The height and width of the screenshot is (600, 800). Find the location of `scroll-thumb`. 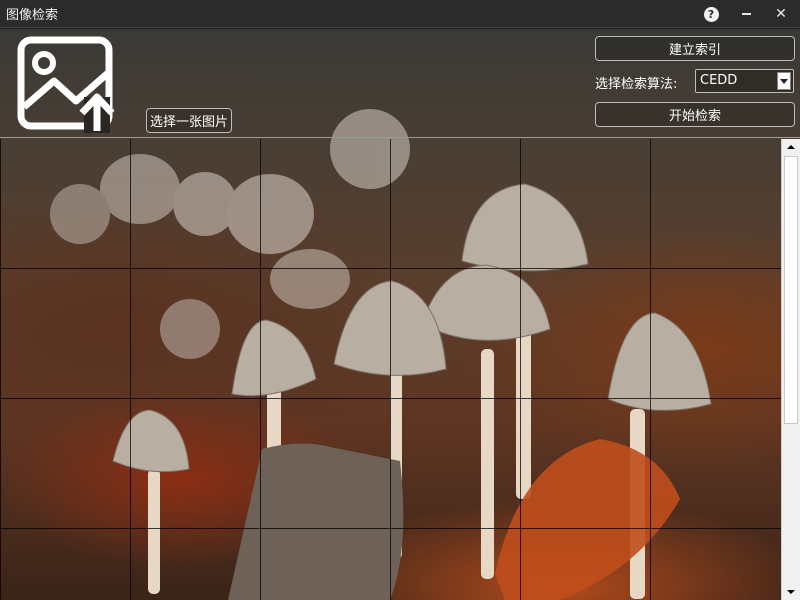

scroll-thumb is located at coordinates (791, 290).